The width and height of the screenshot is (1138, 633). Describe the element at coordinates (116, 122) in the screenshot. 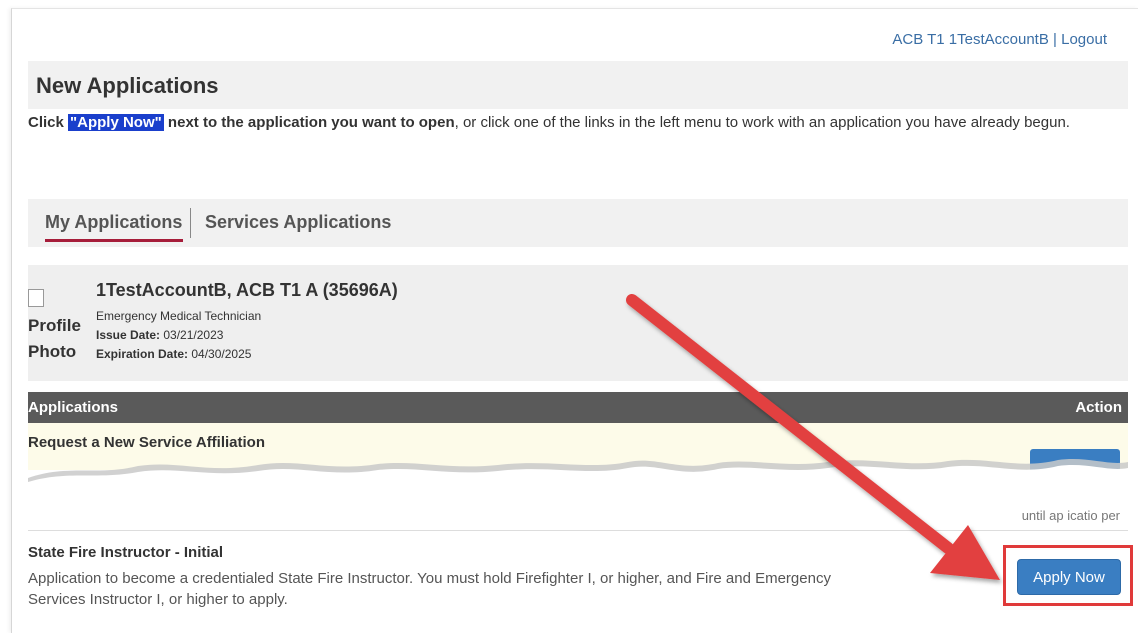

I see `apply-now-highlight: "Apply Now"` at that location.